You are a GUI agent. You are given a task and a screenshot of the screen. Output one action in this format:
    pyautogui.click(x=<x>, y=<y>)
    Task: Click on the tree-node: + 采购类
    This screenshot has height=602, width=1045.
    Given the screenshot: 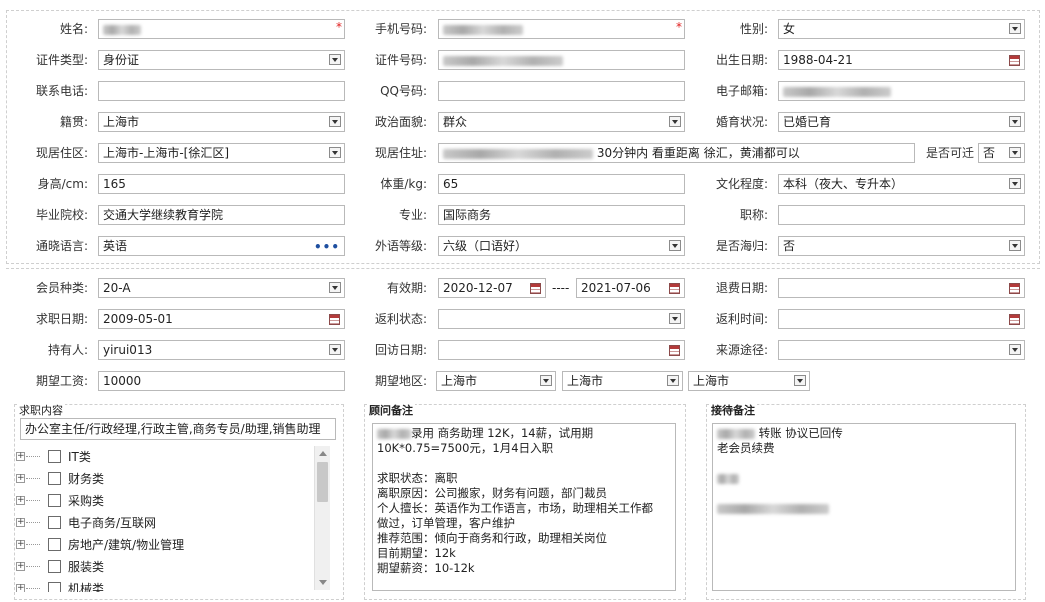 What is the action you would take?
    pyautogui.click(x=174, y=501)
    